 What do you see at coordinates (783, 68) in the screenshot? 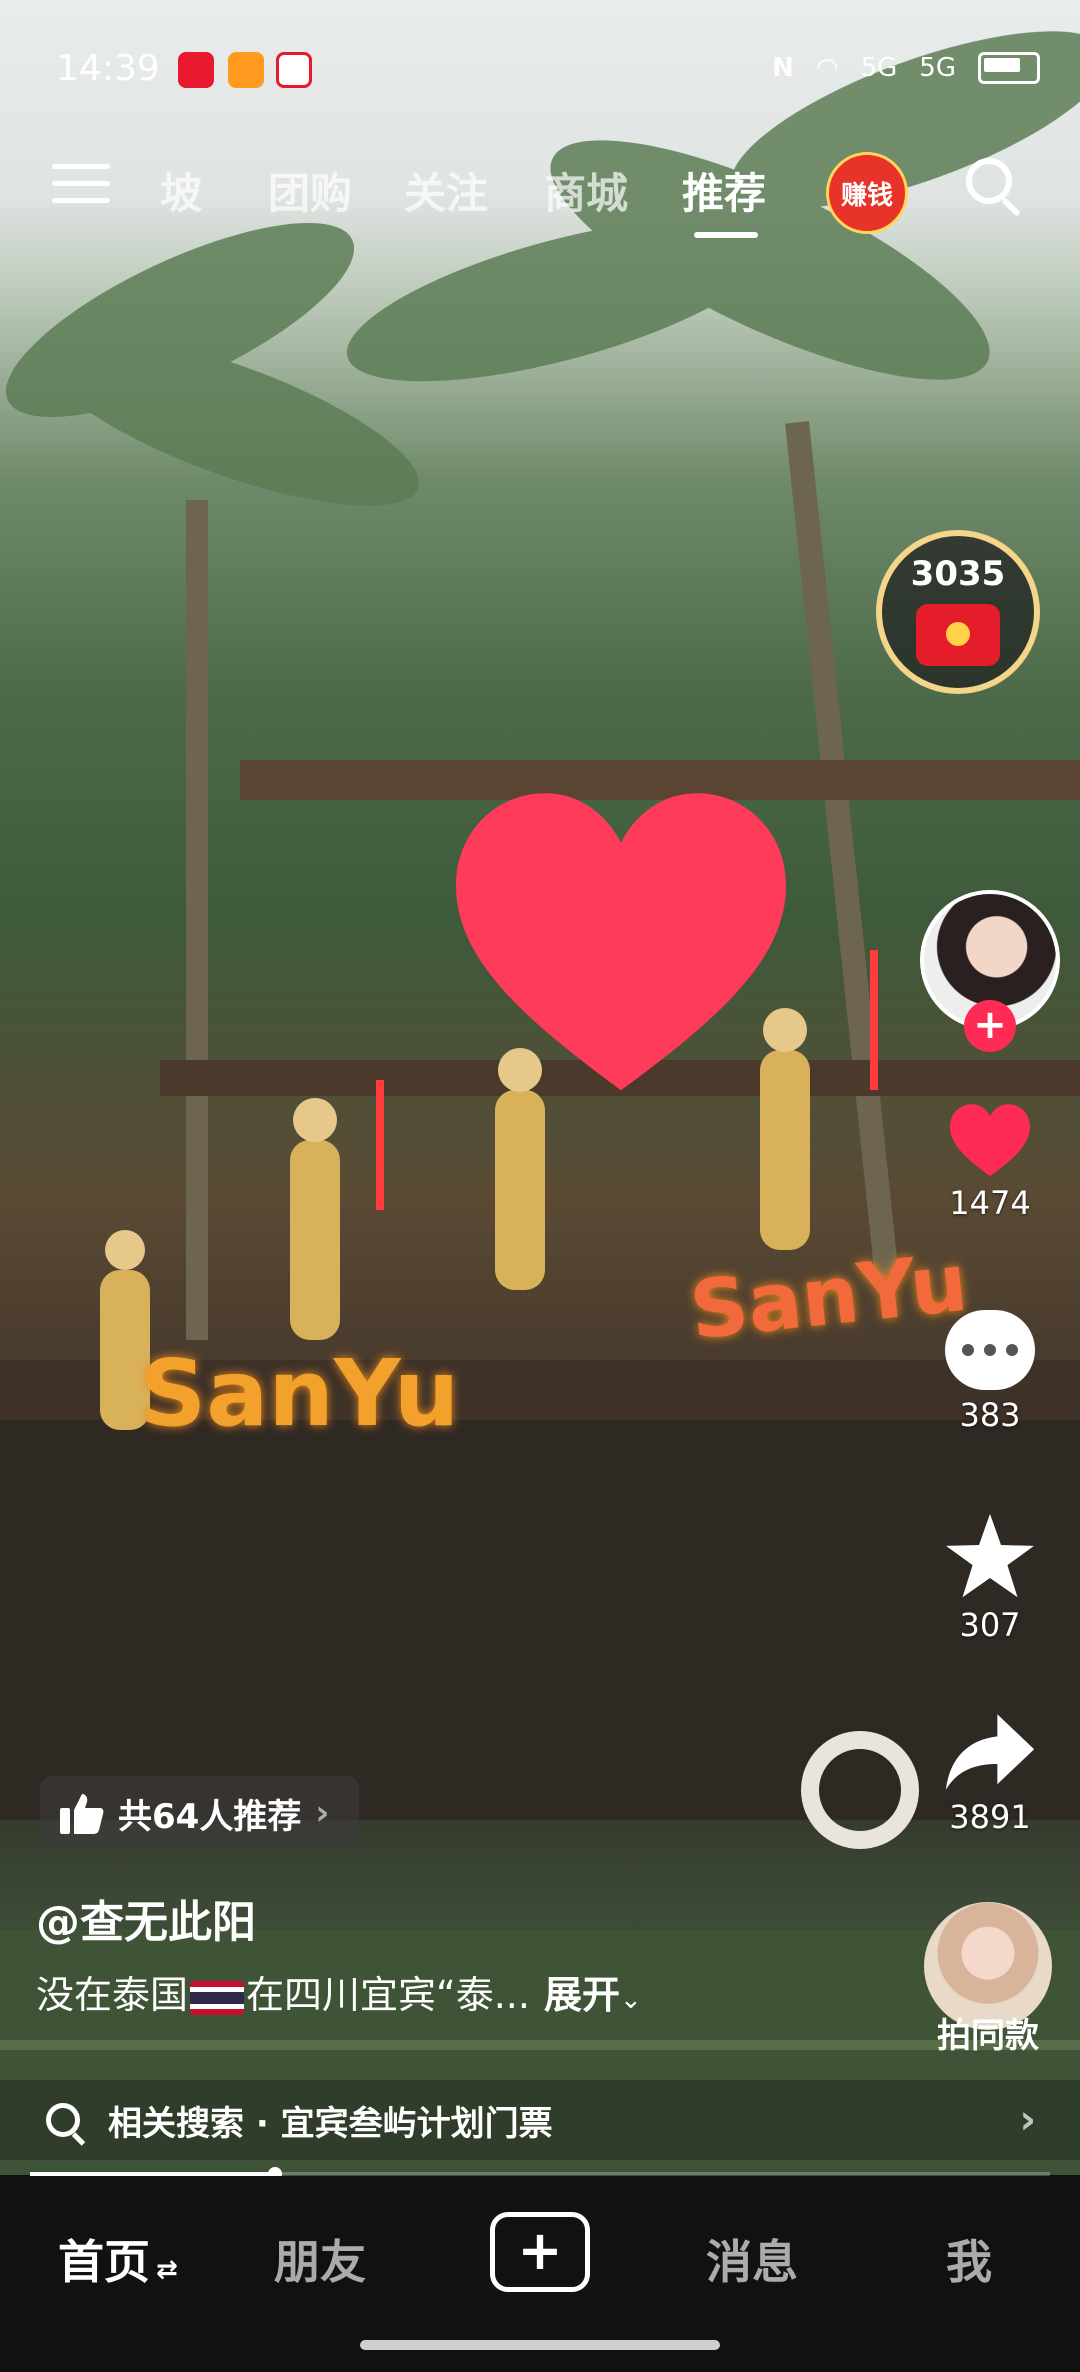
I see `nfc-icon: N` at bounding box center [783, 68].